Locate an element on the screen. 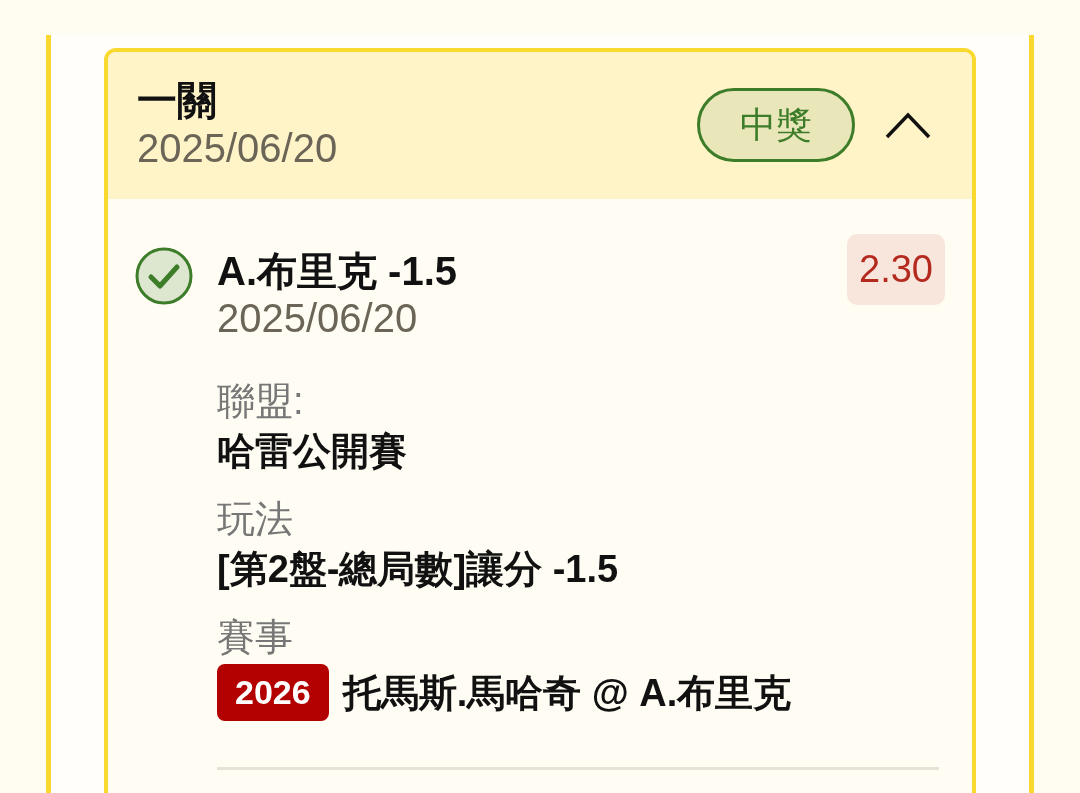  chevron-up-icon is located at coordinates (908, 125).